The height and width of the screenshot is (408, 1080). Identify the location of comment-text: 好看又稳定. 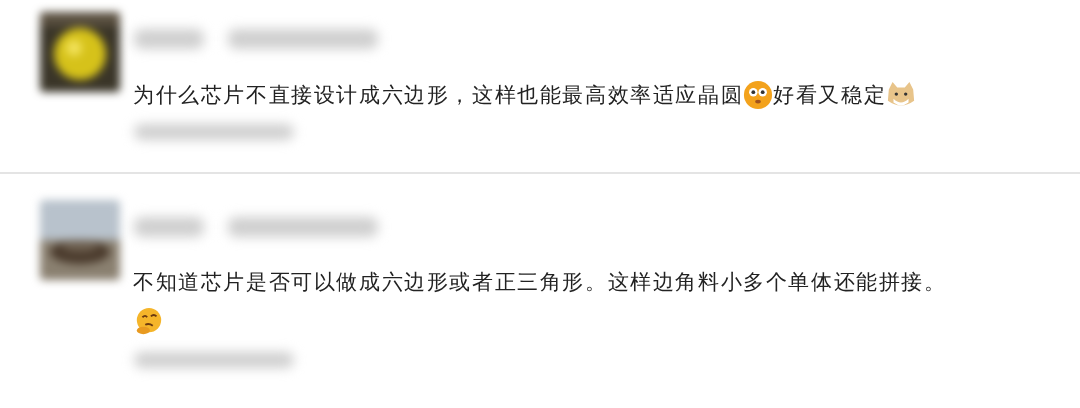
(830, 95).